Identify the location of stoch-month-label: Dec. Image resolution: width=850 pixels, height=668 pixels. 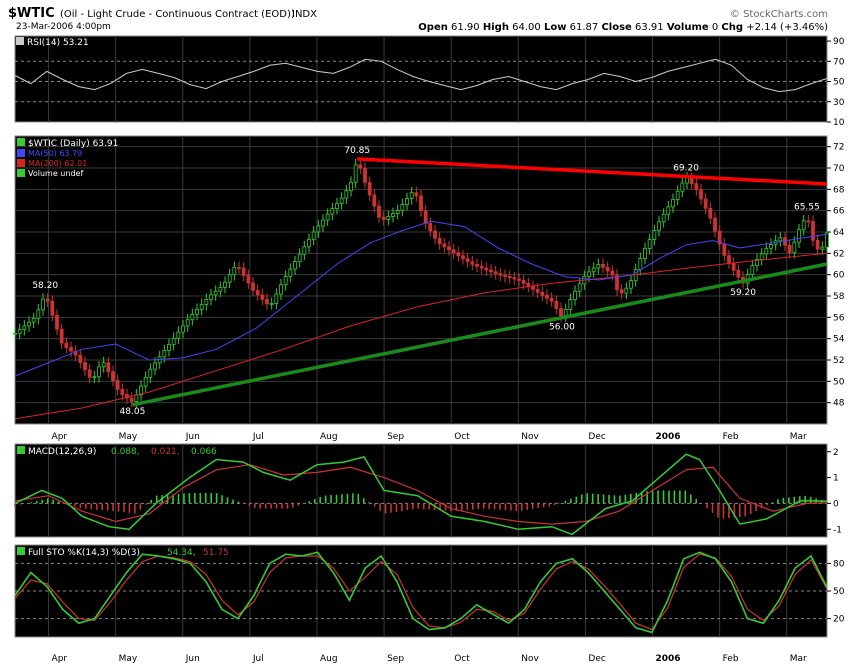
(596, 659).